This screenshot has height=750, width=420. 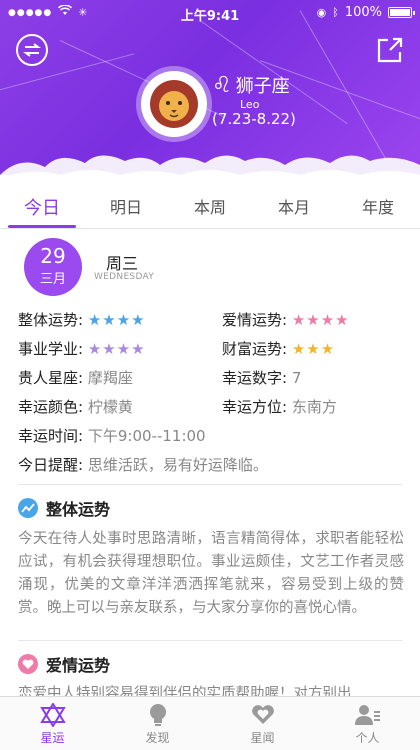 I want to click on tab-month: 本月, so click(x=294, y=205).